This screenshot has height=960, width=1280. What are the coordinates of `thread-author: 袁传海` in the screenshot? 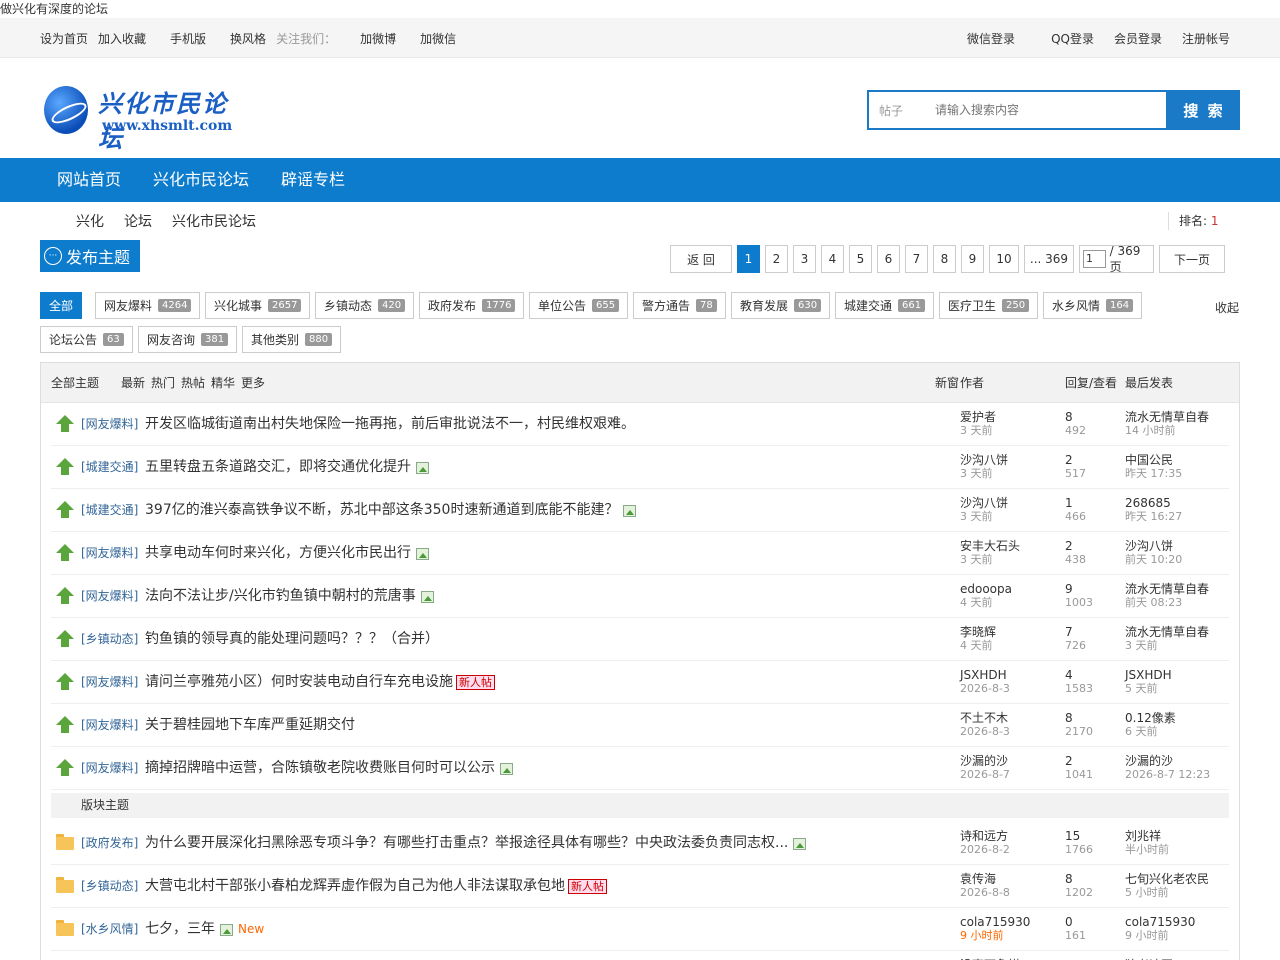 It's located at (985, 879).